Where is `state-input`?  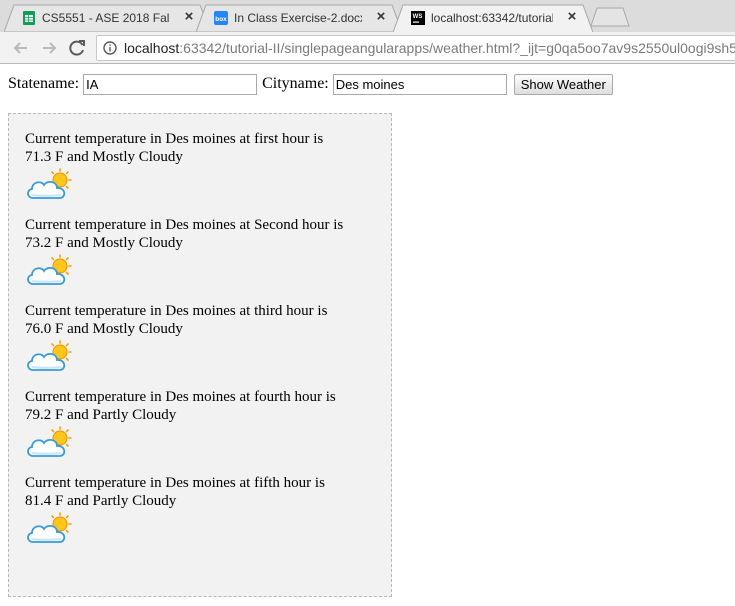
state-input is located at coordinates (170, 84).